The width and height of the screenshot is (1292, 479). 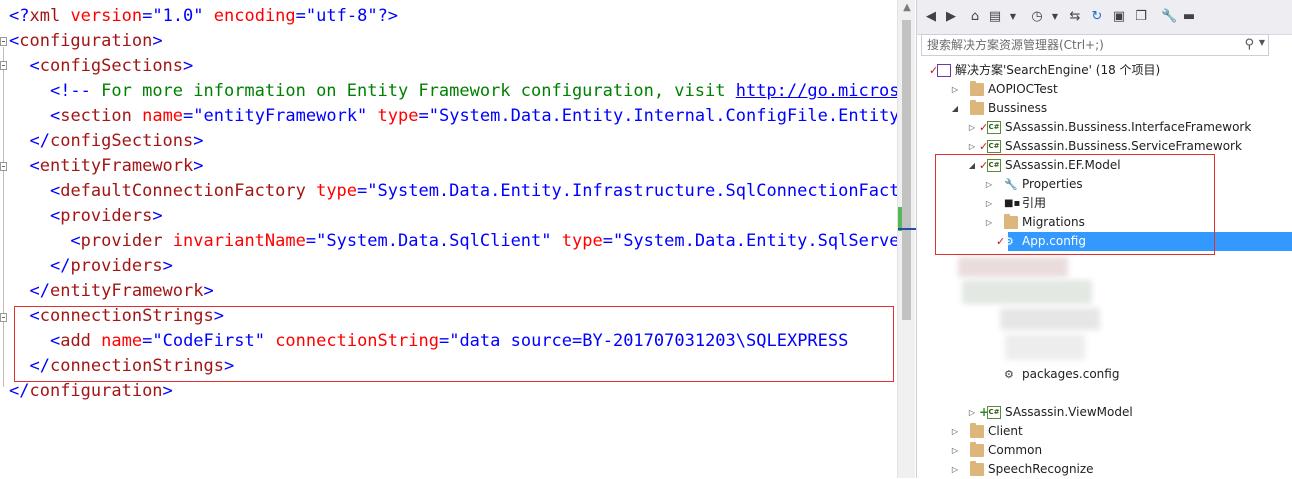 What do you see at coordinates (448, 66) in the screenshot?
I see `code-line: <configSections>` at bounding box center [448, 66].